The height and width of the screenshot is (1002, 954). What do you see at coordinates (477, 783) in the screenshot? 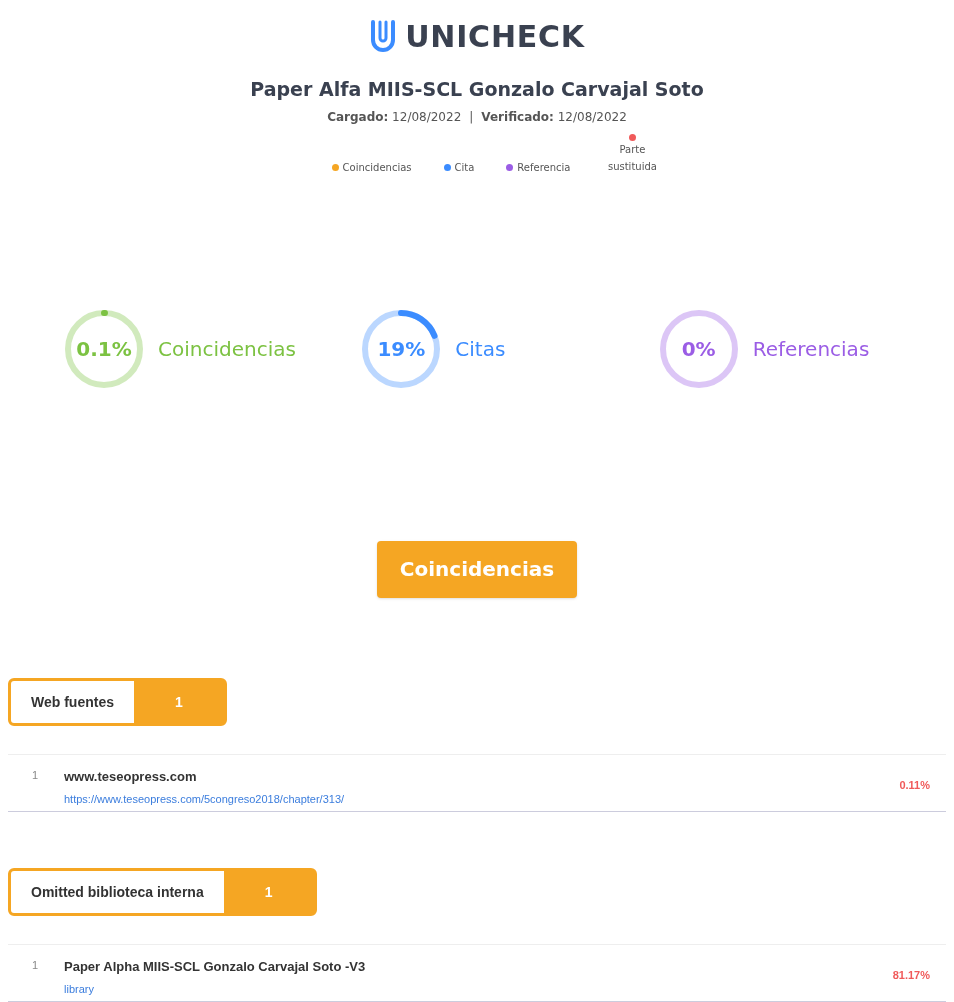
I see `source-row: 1 www.teseopress.com https://www.teseopress.com/5congreso2018/chapter/313/ 0.11%` at bounding box center [477, 783].